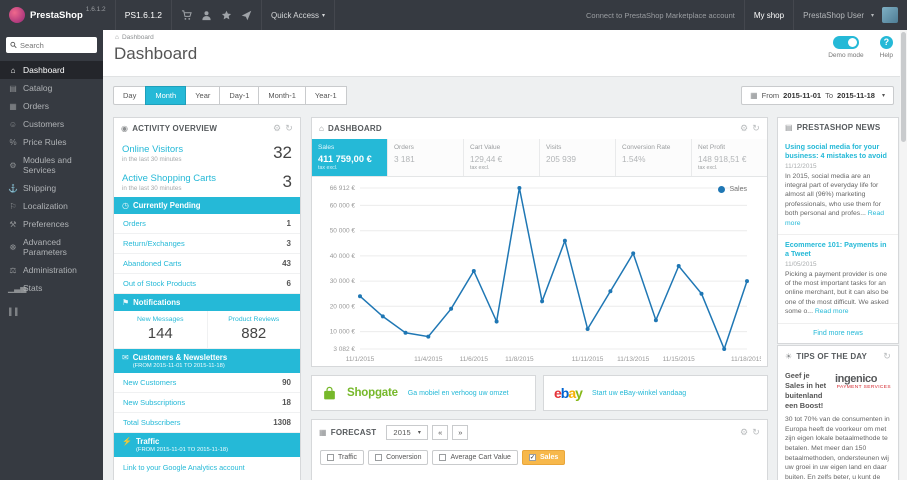 The width and height of the screenshot is (907, 480). Describe the element at coordinates (578, 157) in the screenshot. I see `kpi-visits: Visits 205 939` at that location.